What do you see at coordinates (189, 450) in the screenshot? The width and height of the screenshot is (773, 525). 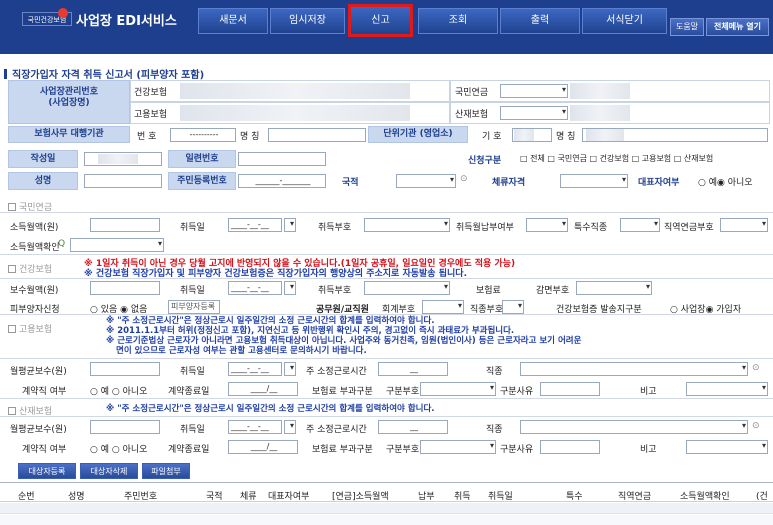 I see `accident-end-label: 계약종료일` at bounding box center [189, 450].